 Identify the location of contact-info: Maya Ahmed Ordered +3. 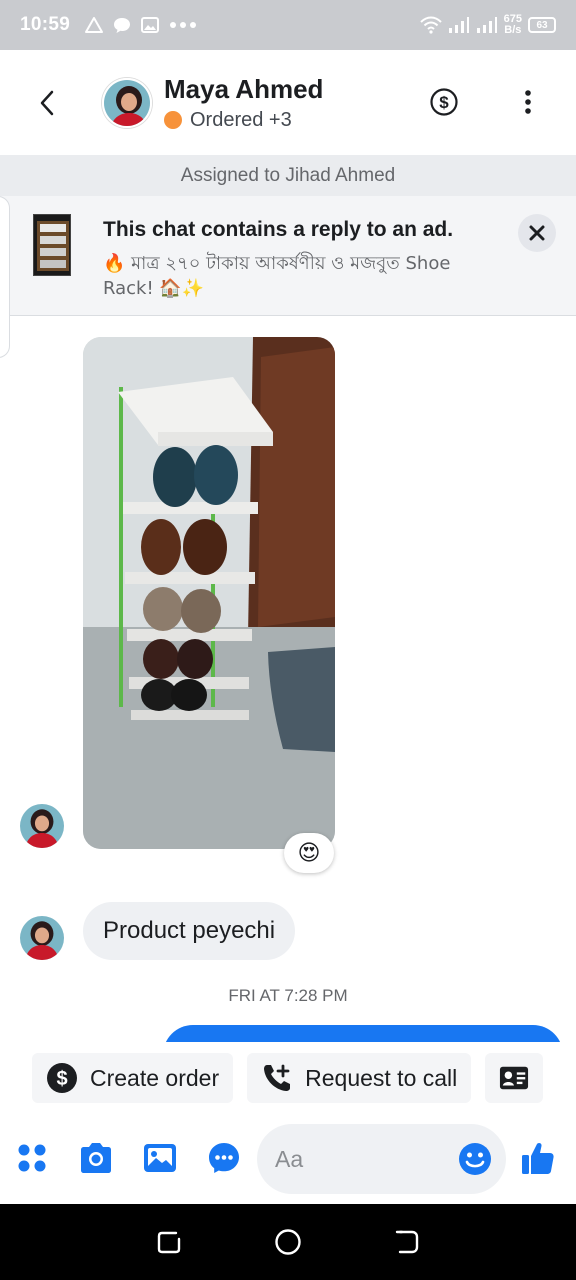
(243, 103).